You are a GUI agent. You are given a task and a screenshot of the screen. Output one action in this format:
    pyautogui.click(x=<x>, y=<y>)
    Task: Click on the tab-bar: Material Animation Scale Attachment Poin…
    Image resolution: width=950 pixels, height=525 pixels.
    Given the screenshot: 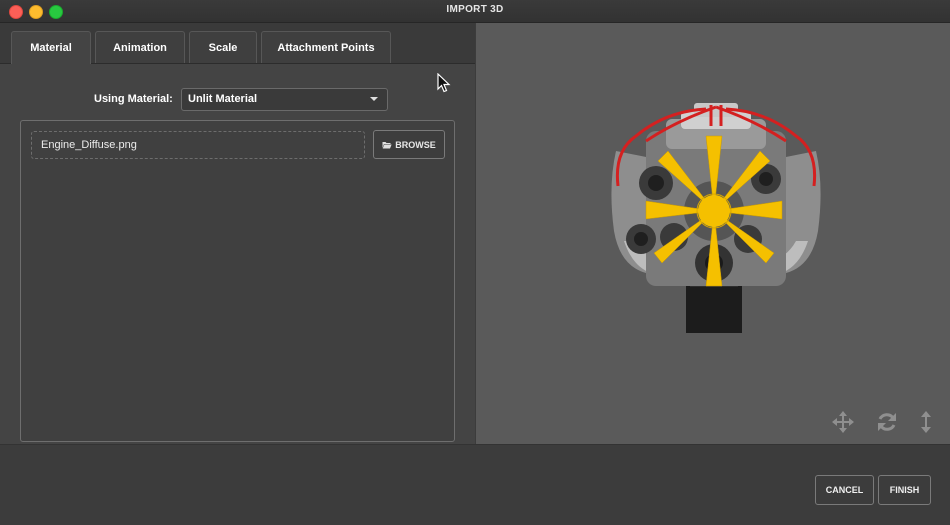 What is the action you would take?
    pyautogui.click(x=237, y=43)
    